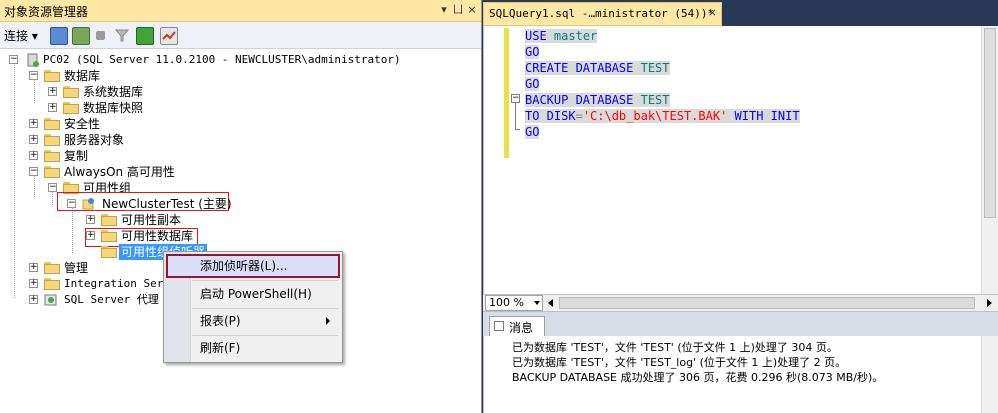  What do you see at coordinates (253, 307) in the screenshot?
I see `context-menu: 添加侦听器(L)... 启动 PowerShell(H) 报表(P) 刷新(F)` at bounding box center [253, 307].